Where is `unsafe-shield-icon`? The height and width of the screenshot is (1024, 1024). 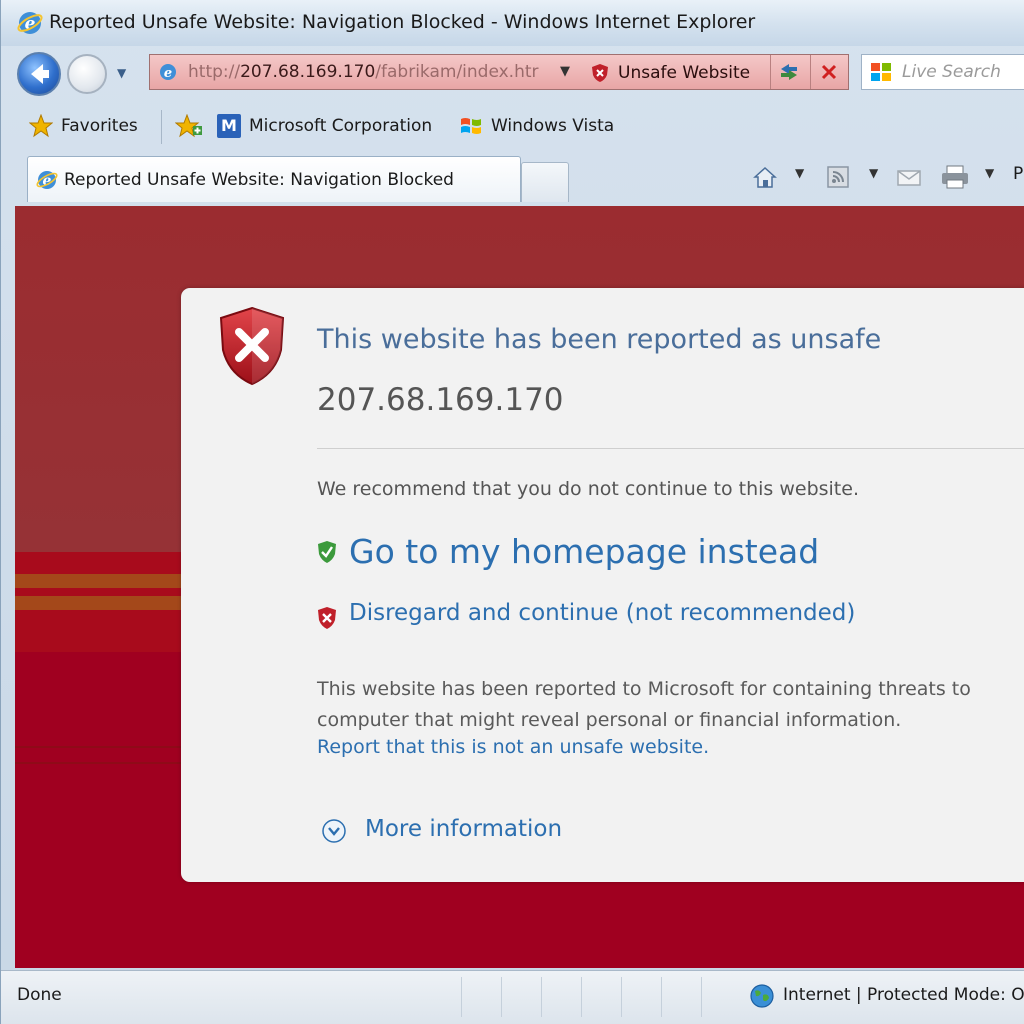 unsafe-shield-icon is located at coordinates (252, 346).